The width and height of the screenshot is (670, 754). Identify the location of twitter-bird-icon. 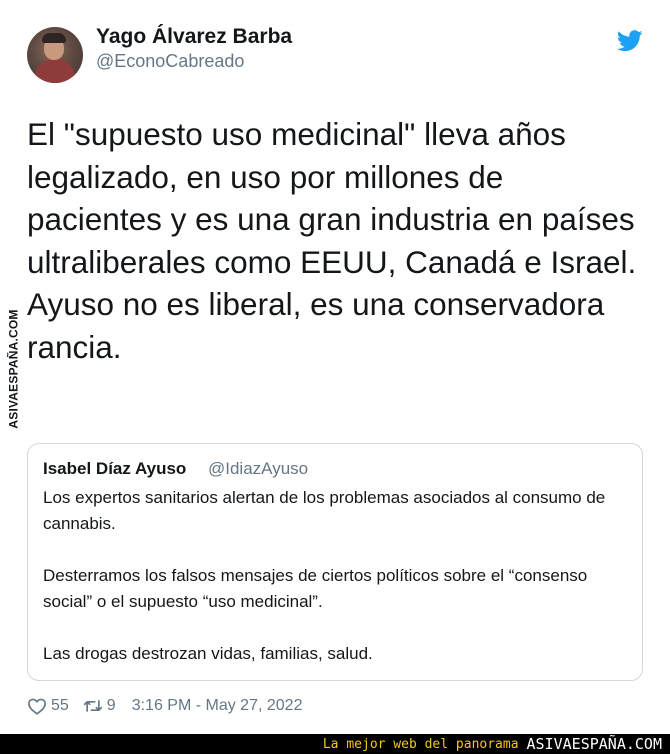
(630, 41).